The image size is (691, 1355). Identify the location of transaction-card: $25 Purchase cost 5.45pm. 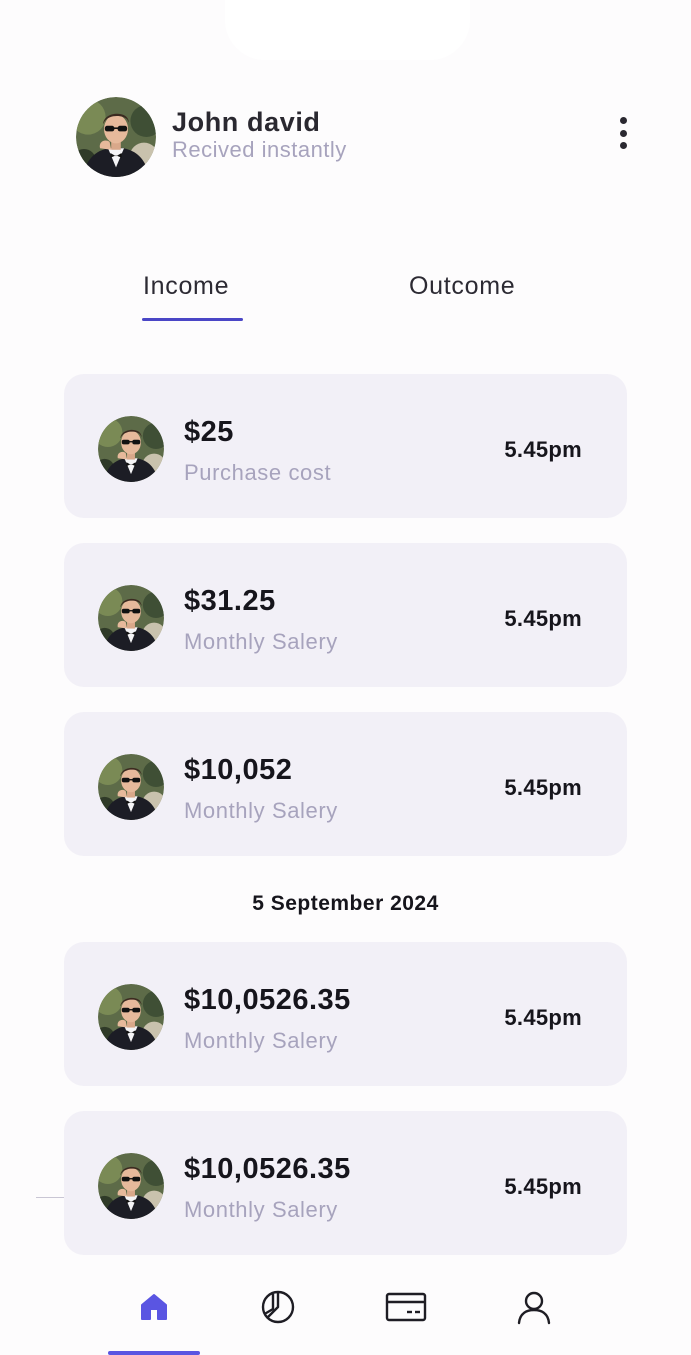
(345, 446).